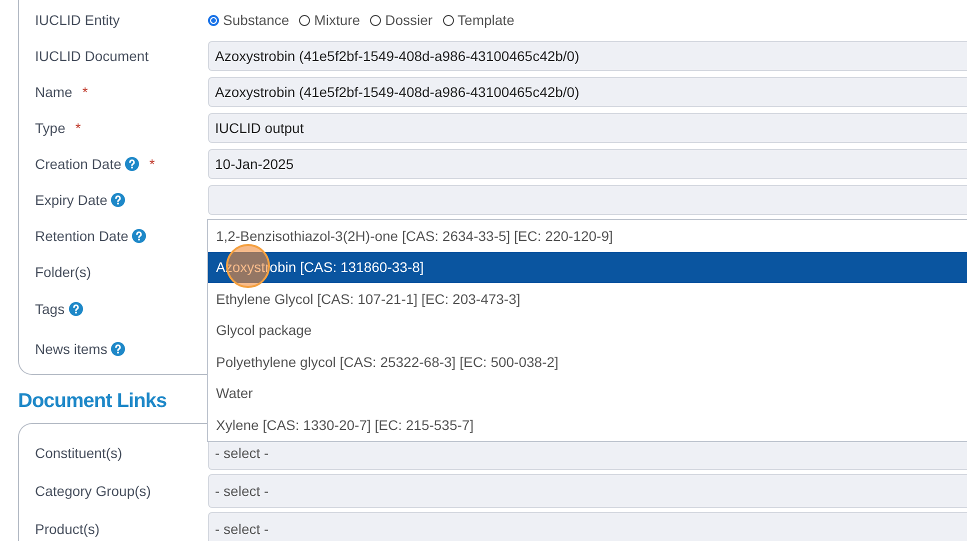 The height and width of the screenshot is (541, 967). What do you see at coordinates (53, 92) in the screenshot?
I see `field-label: Name` at bounding box center [53, 92].